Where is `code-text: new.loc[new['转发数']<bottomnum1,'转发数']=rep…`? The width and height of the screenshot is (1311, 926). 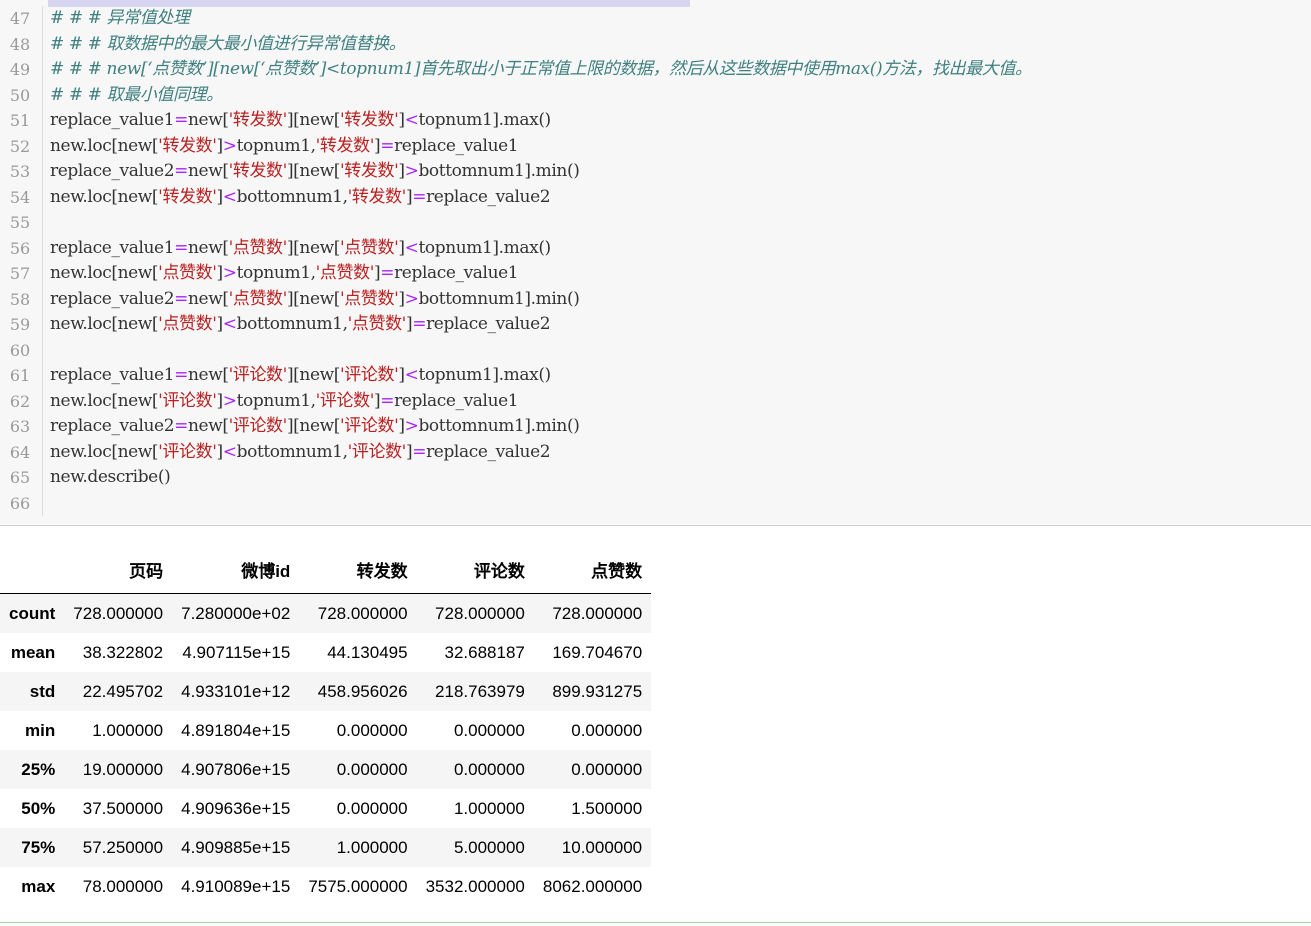
code-text: new.loc[new['转发数']<bottomnum1,'转发数']=rep… is located at coordinates (300, 198).